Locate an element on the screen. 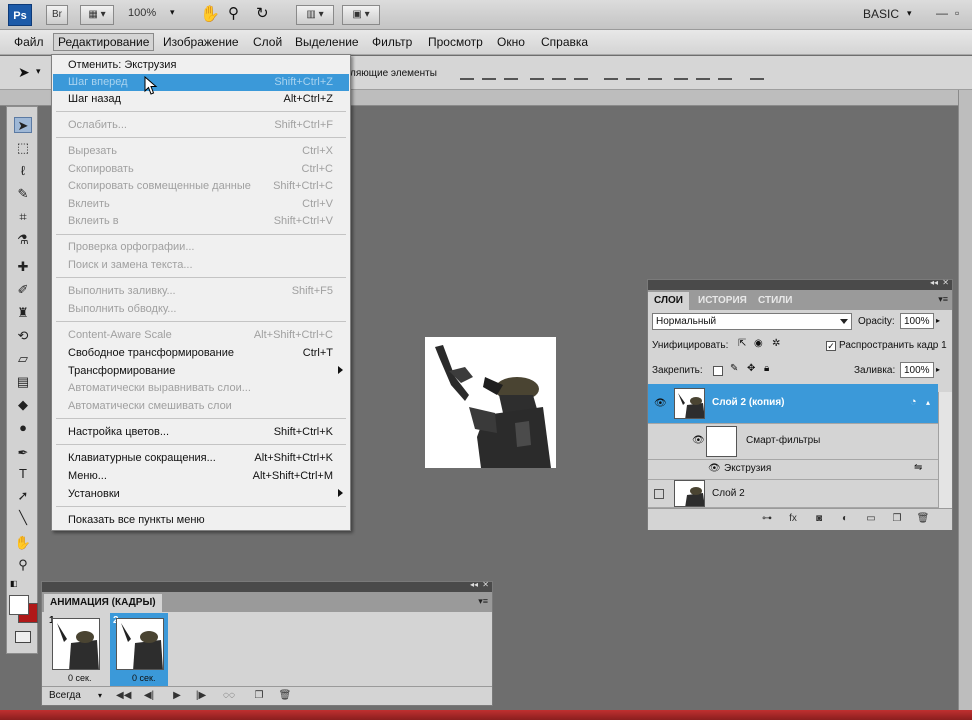 The width and height of the screenshot is (972, 720). layers-scrollbar is located at coordinates (945, 450).